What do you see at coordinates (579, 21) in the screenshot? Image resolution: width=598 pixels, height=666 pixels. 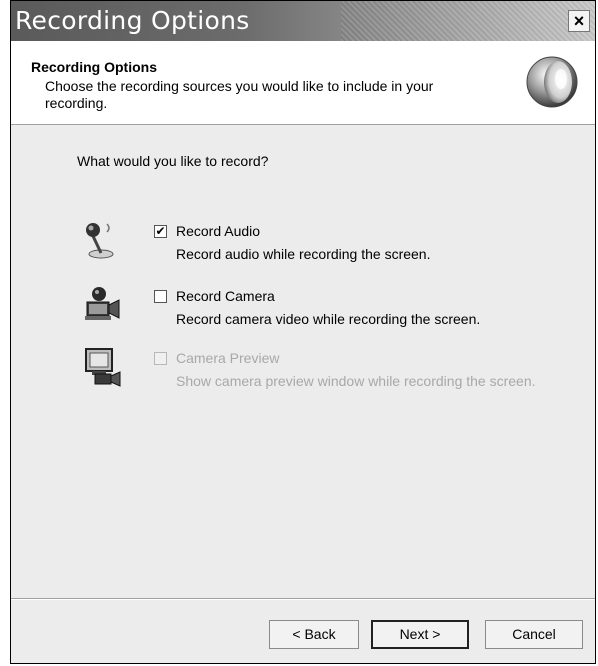 I see `close-button: ×` at bounding box center [579, 21].